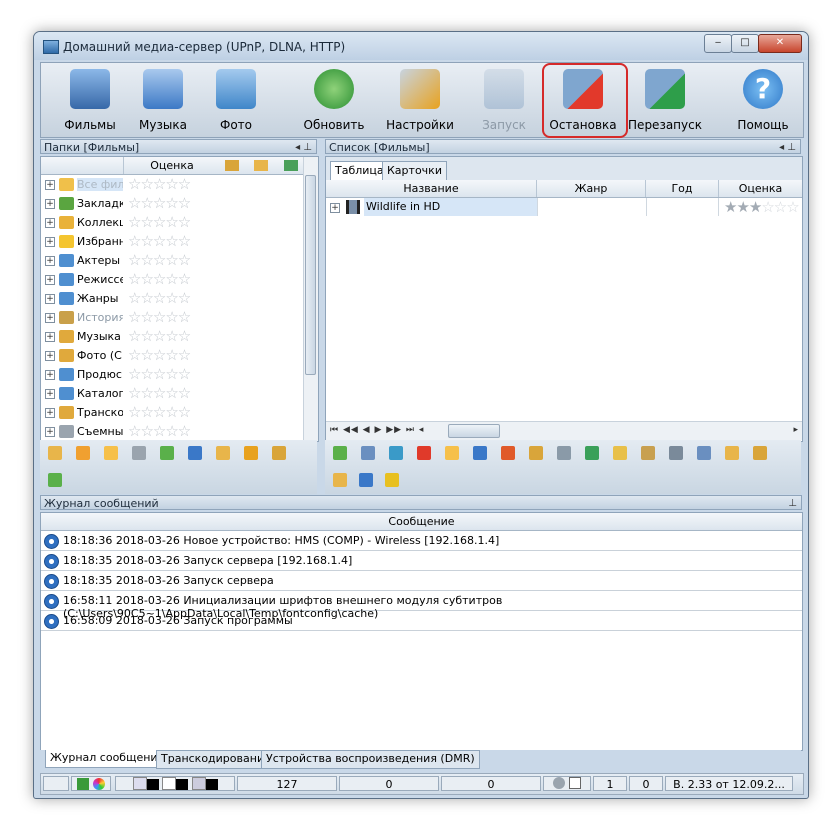 The height and width of the screenshot is (832, 840). Describe the element at coordinates (718, 43) in the screenshot. I see `minimize-button: ‒` at that location.